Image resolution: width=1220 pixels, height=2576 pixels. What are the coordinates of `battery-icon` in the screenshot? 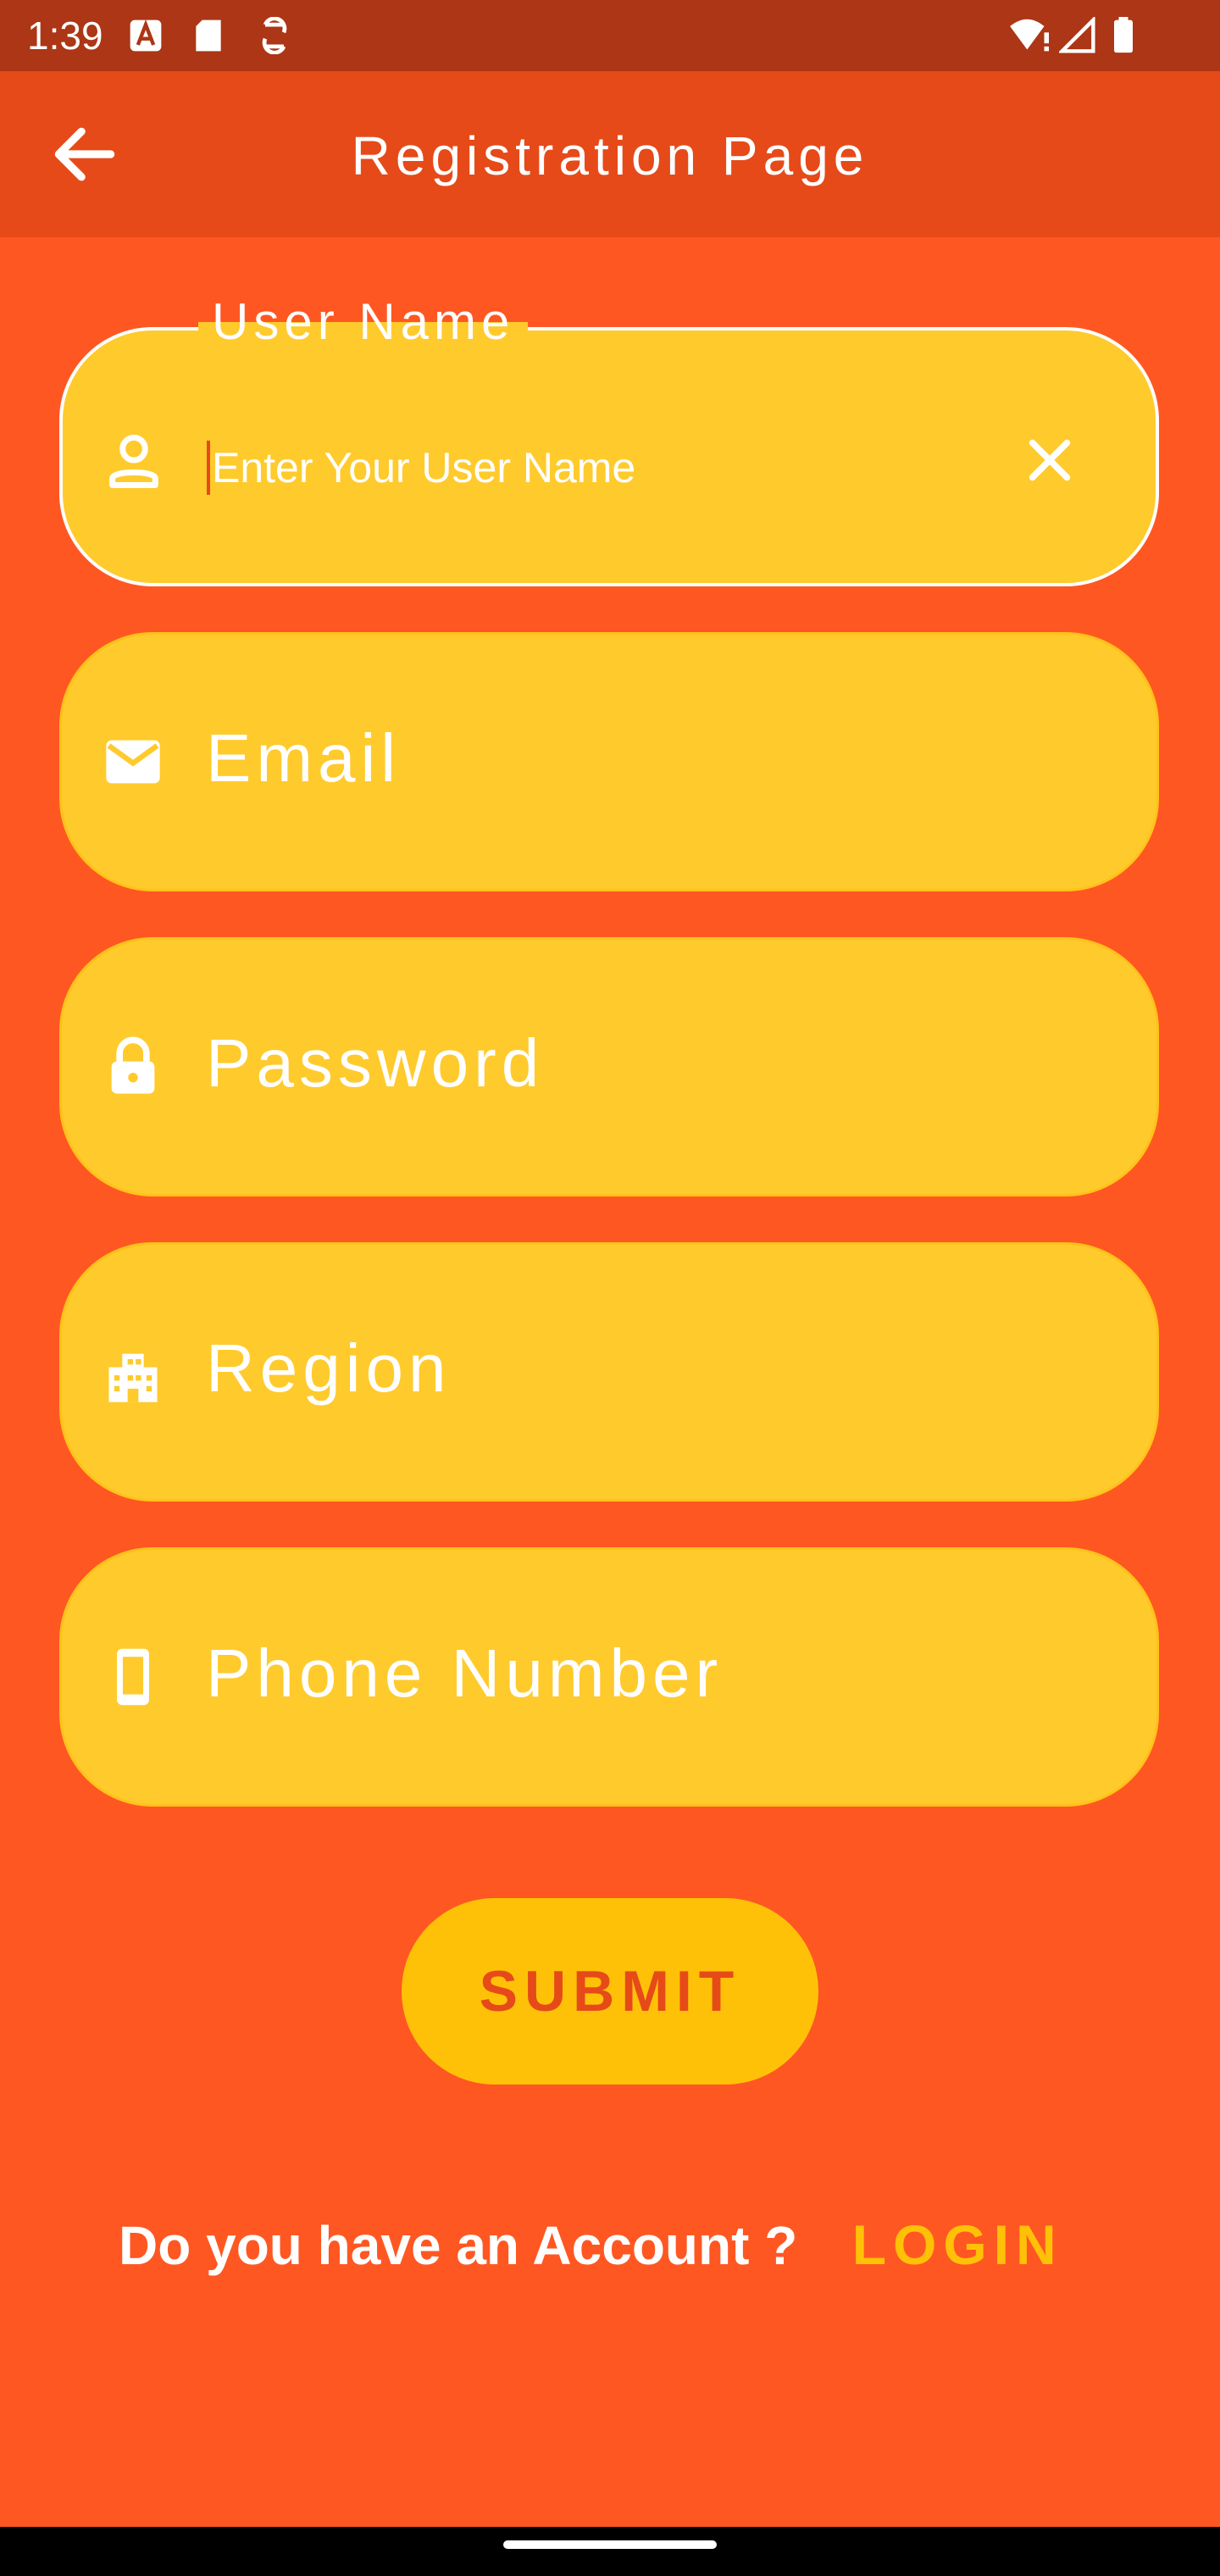 It's located at (1123, 35).